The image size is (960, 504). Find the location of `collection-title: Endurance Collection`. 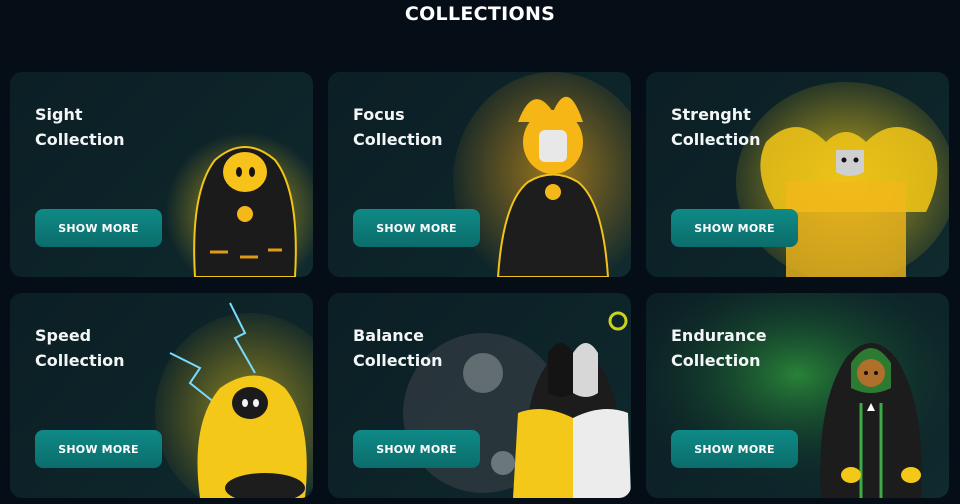

collection-title: Endurance Collection is located at coordinates (719, 348).